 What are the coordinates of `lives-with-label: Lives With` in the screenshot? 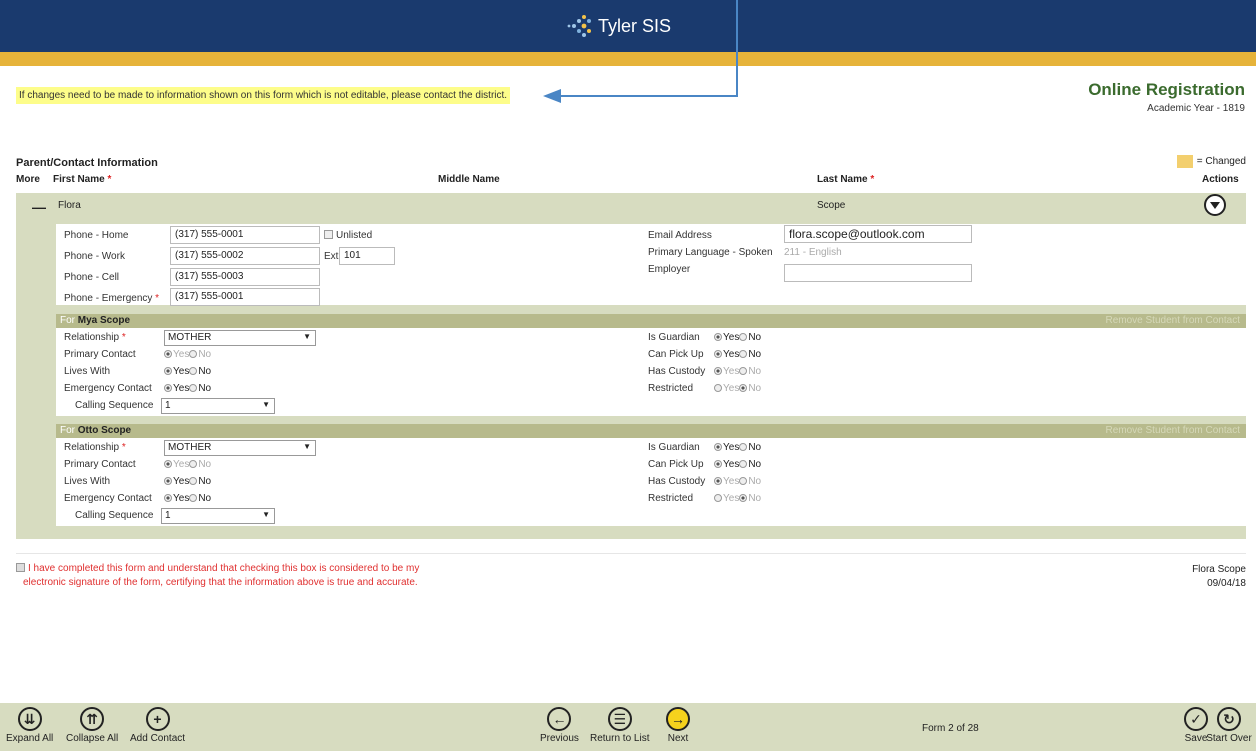 It's located at (87, 371).